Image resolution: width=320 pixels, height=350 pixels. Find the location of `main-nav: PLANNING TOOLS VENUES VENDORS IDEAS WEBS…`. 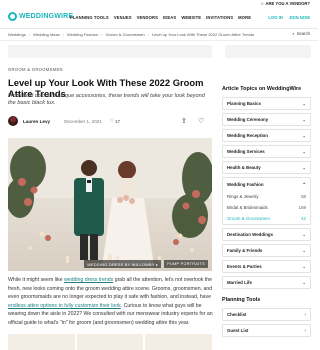

main-nav: PLANNING TOOLS VENUES VENDORS IDEAS WEBS… is located at coordinates (160, 17).